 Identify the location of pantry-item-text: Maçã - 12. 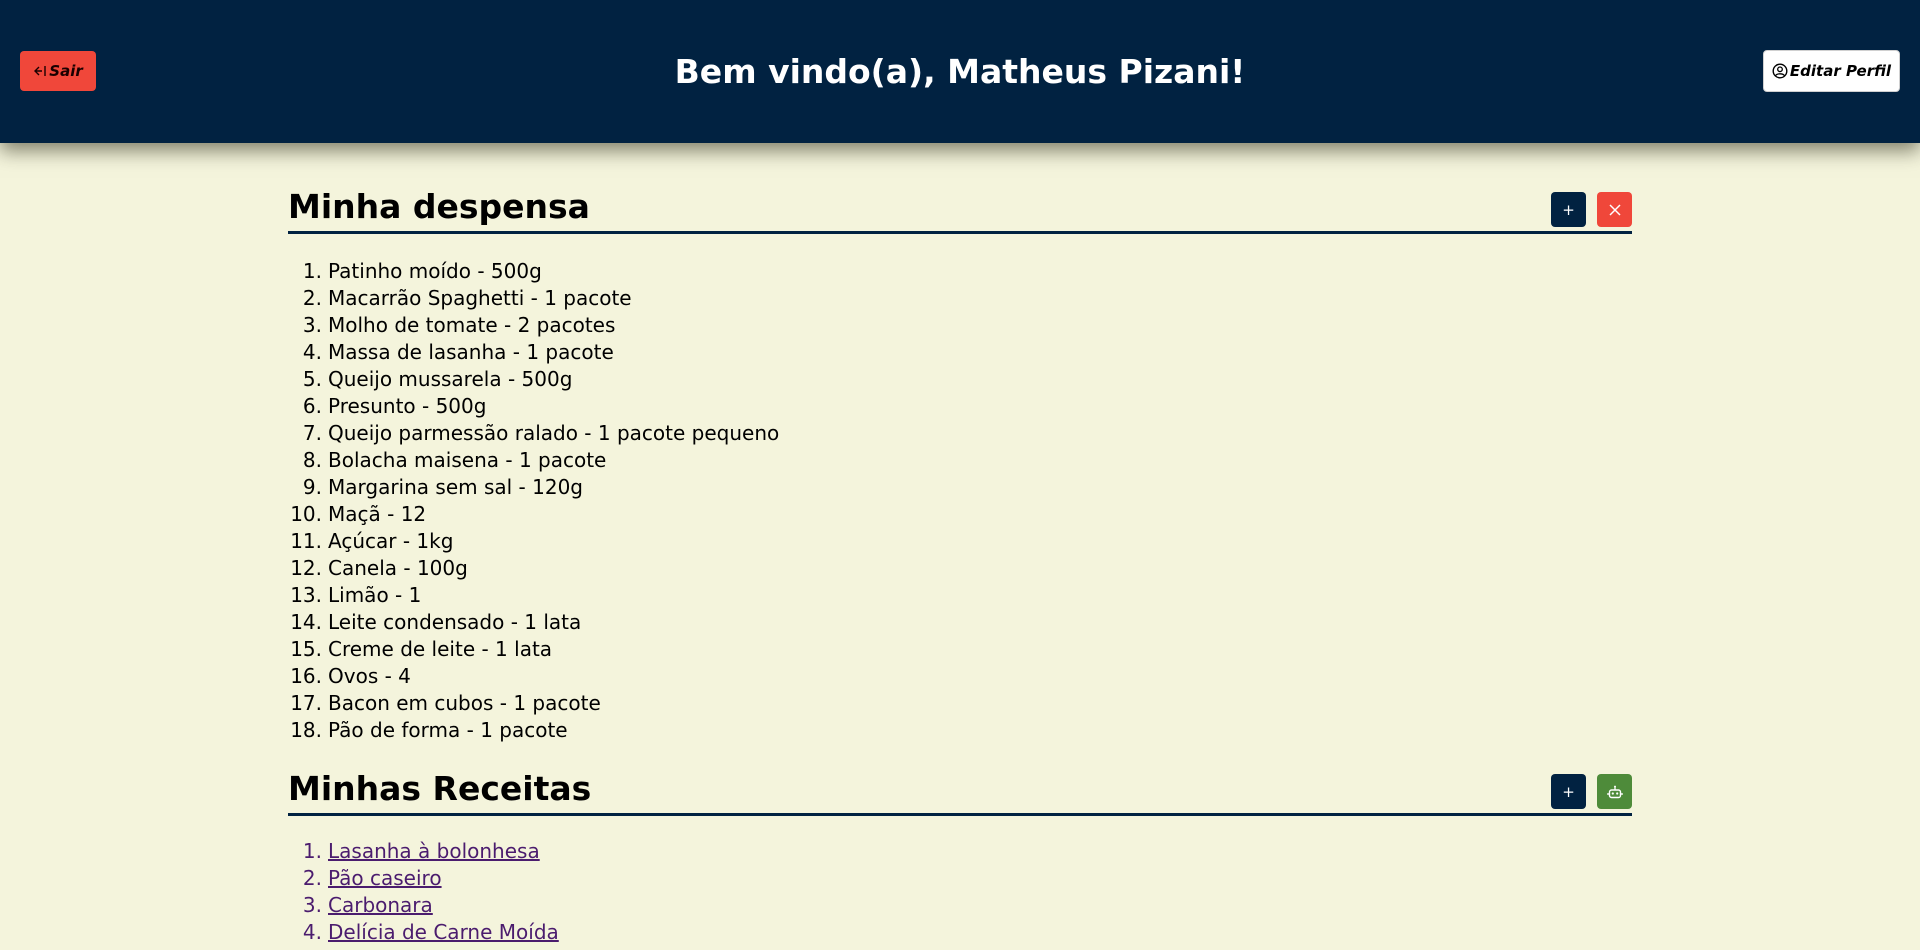
(377, 514).